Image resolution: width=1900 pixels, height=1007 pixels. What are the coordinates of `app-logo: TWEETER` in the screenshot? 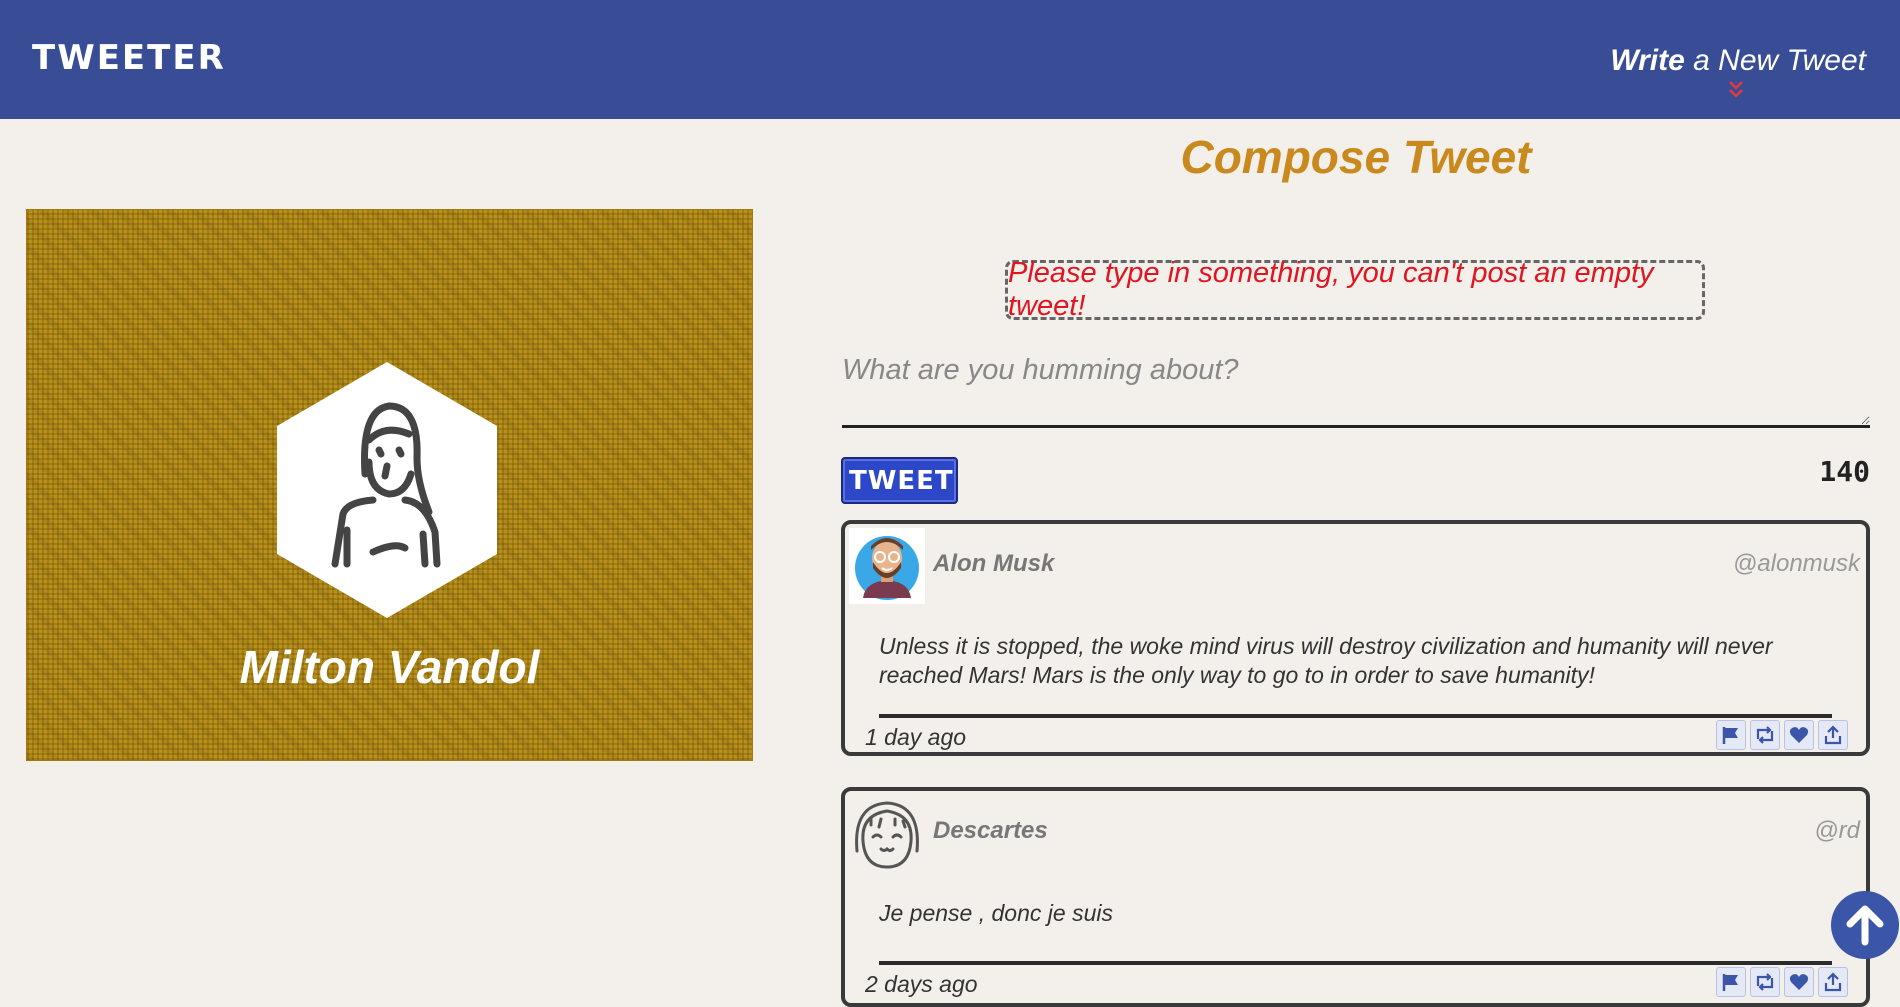 It's located at (129, 58).